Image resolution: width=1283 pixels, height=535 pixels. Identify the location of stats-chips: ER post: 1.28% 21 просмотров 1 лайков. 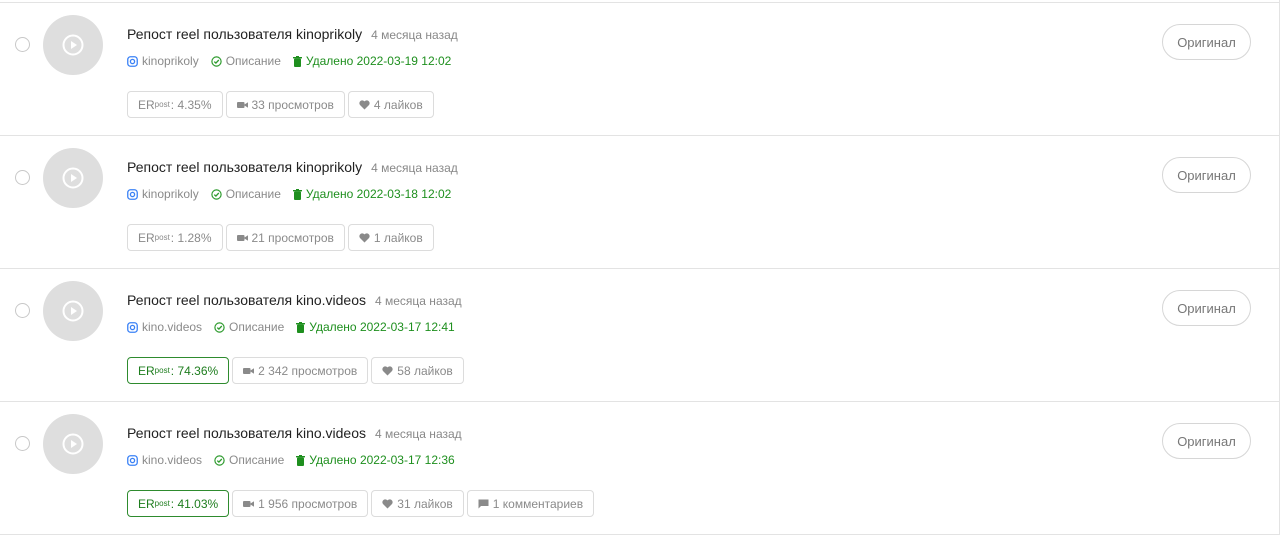
(282, 237).